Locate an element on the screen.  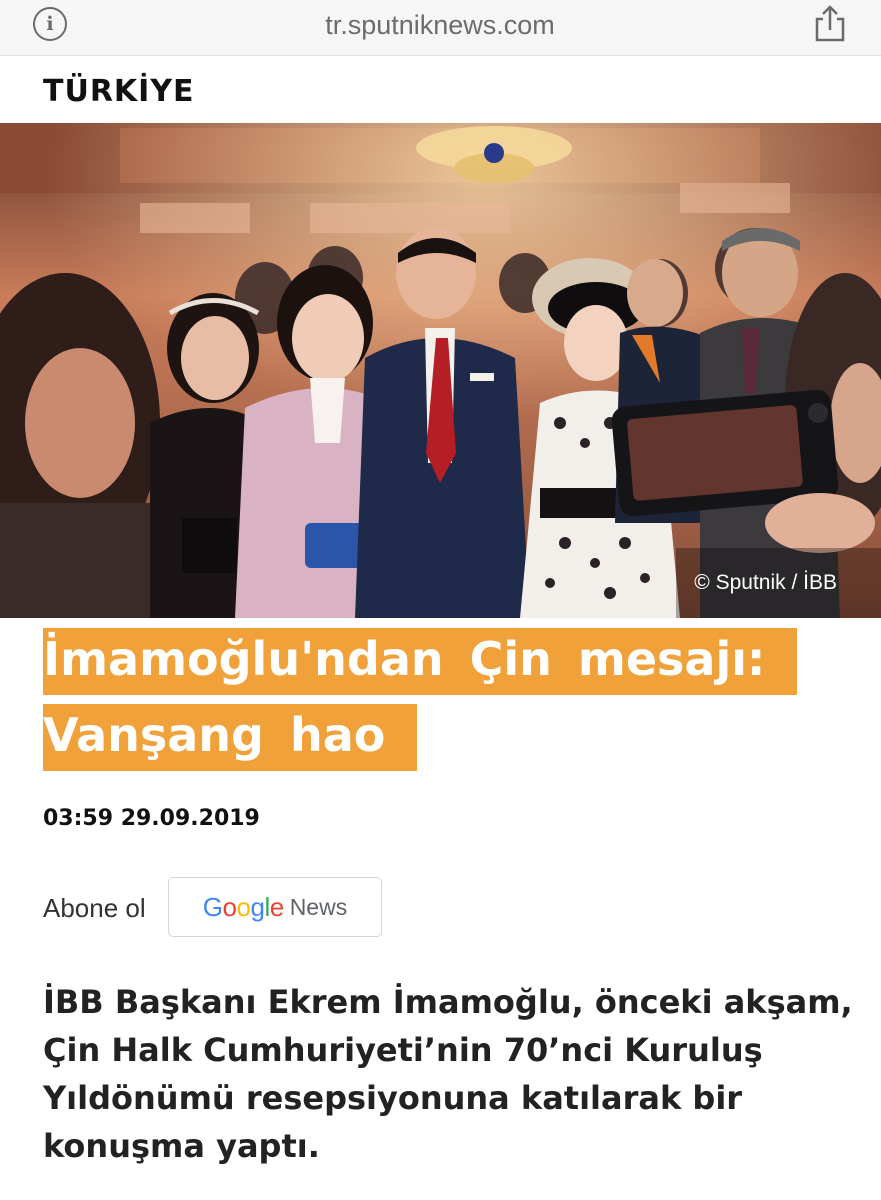
photo-credit: © Sputnik / İBB is located at coordinates (778, 583).